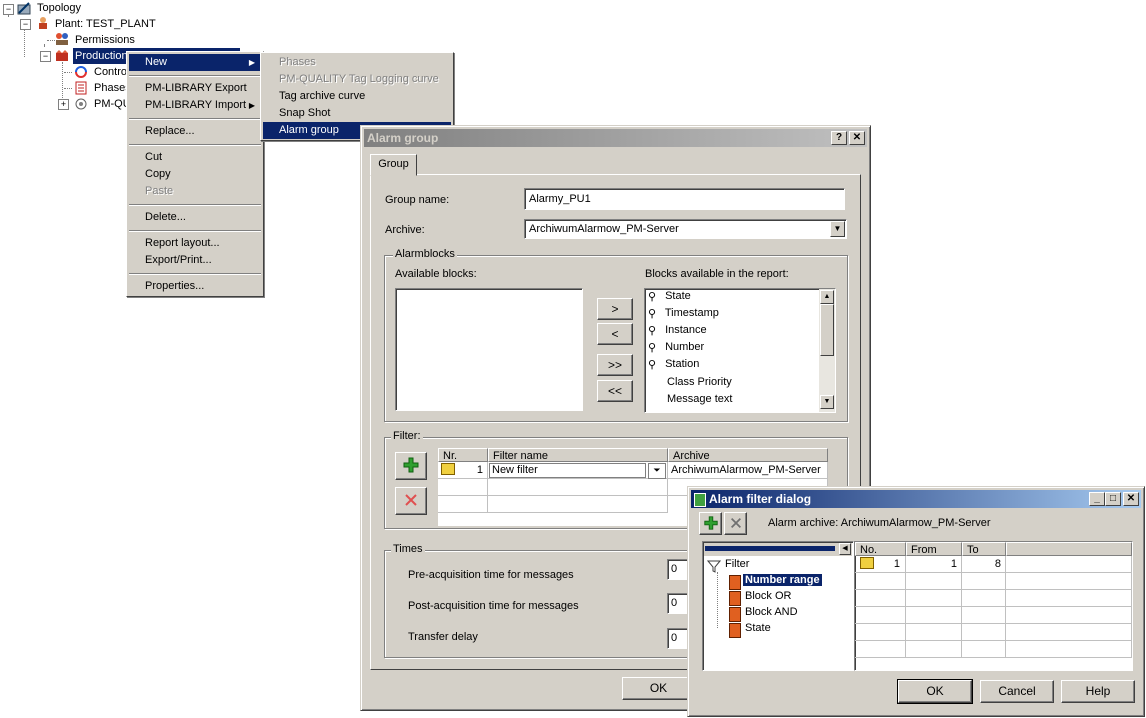 The height and width of the screenshot is (718, 1146). I want to click on tree-label: Block AND, so click(771, 612).